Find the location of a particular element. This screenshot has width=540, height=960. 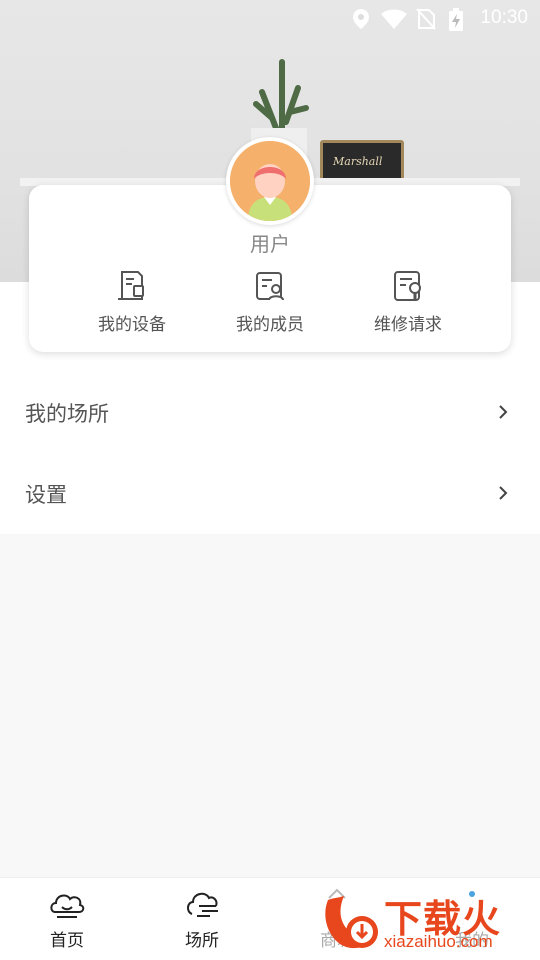

quick-action-repair-request: 维修请求 is located at coordinates (408, 301).